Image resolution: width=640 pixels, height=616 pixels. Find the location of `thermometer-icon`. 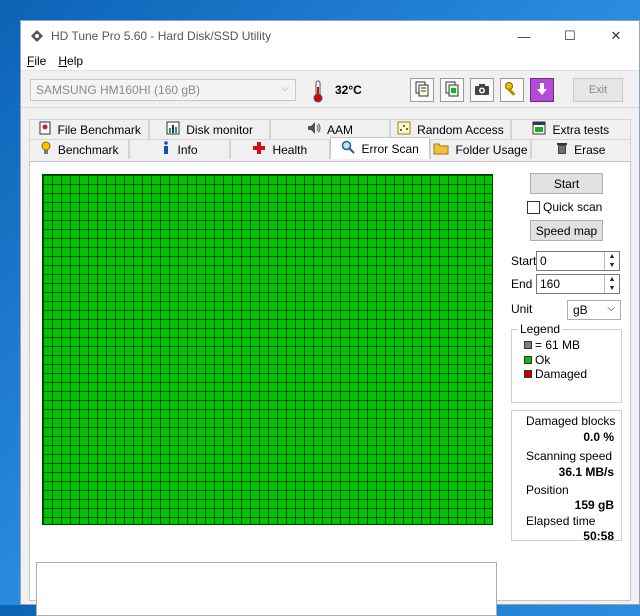

thermometer-icon is located at coordinates (318, 91).